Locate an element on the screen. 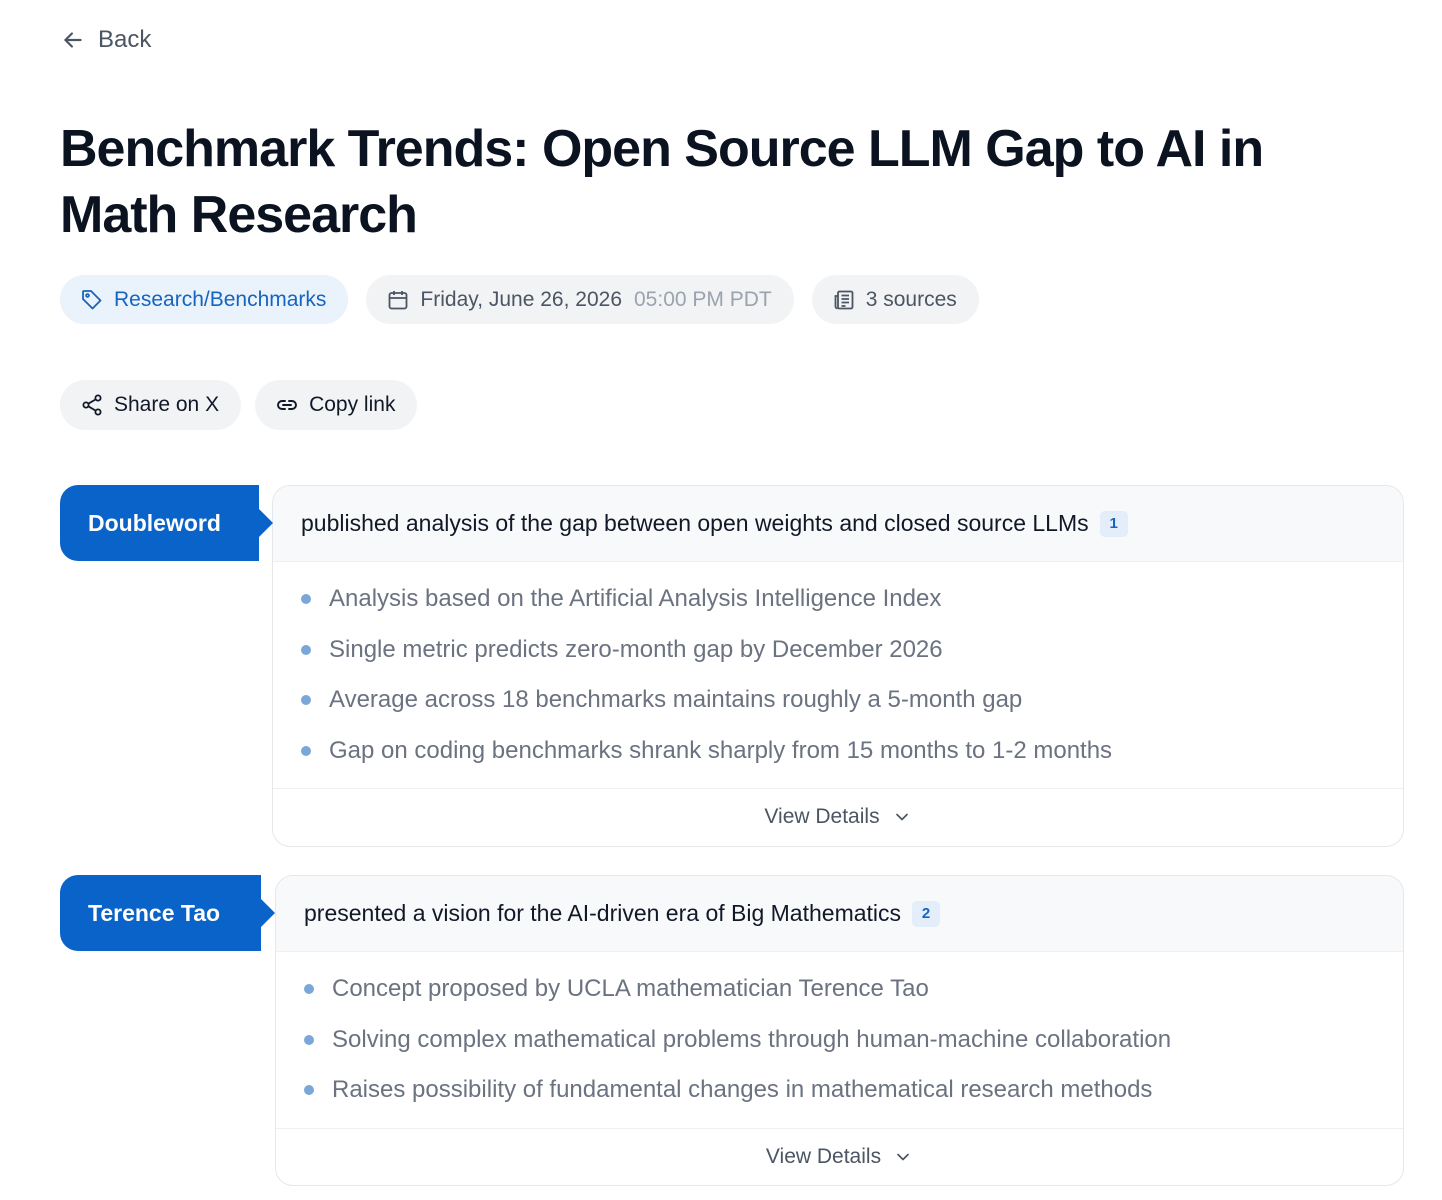 This screenshot has height=1200, width=1442. newspaper-icon is located at coordinates (844, 299).